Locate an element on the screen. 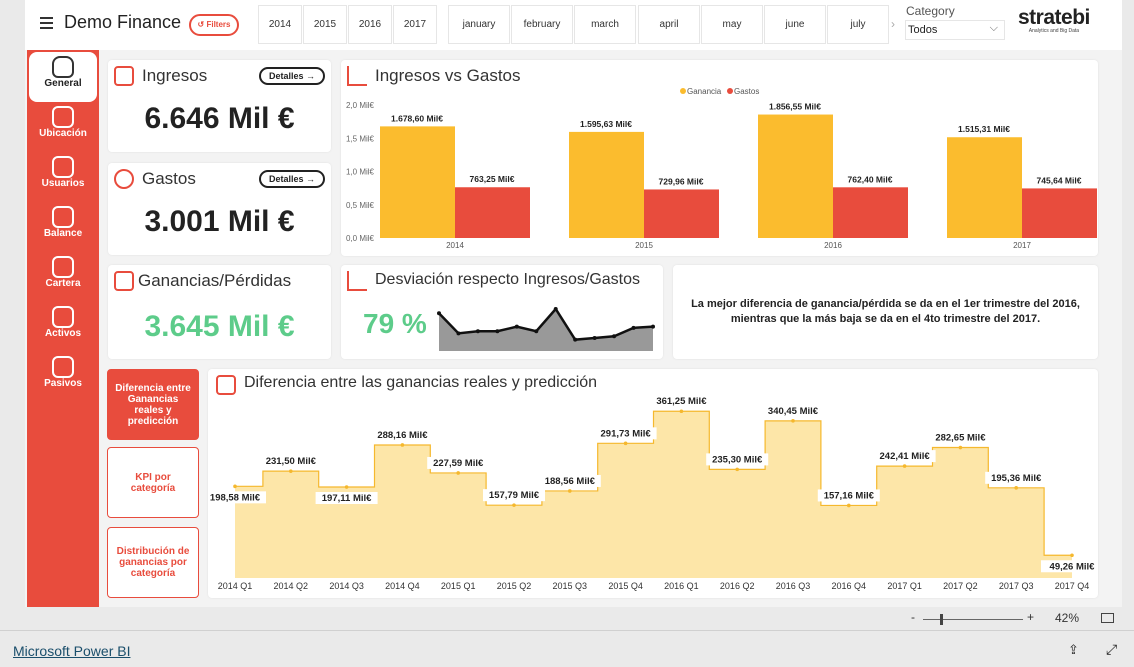  sidebar-item-label: Usuarios is located at coordinates (63, 183).